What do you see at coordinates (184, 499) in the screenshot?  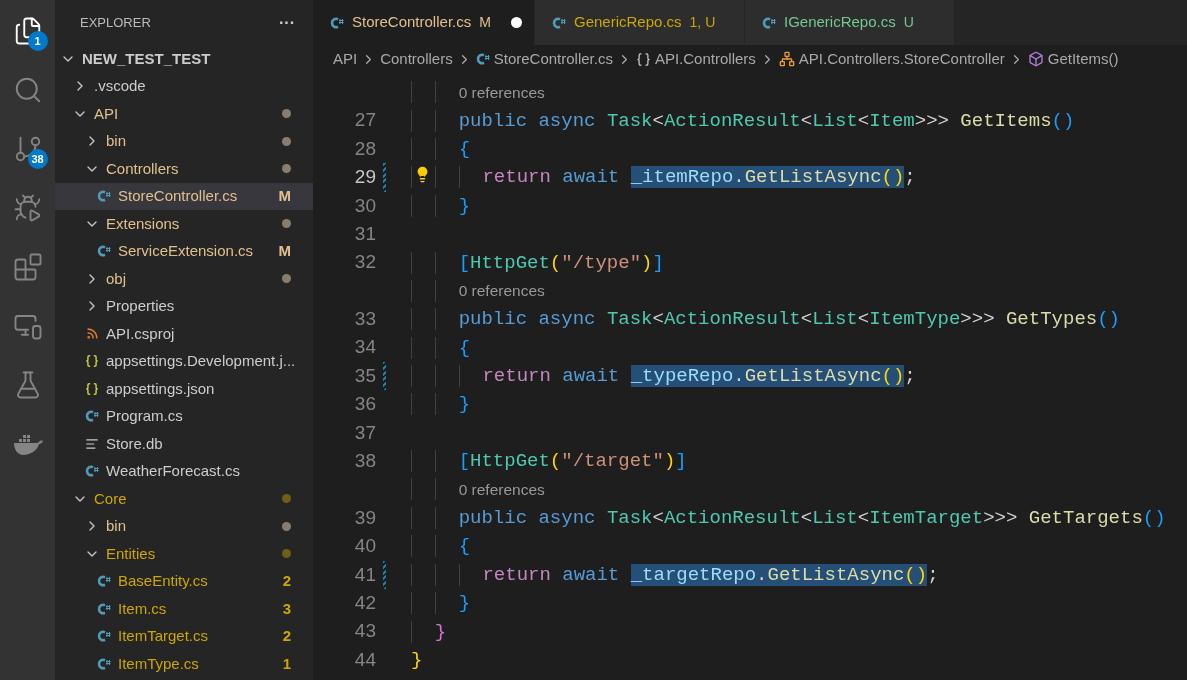 I see `folder-row: Core` at bounding box center [184, 499].